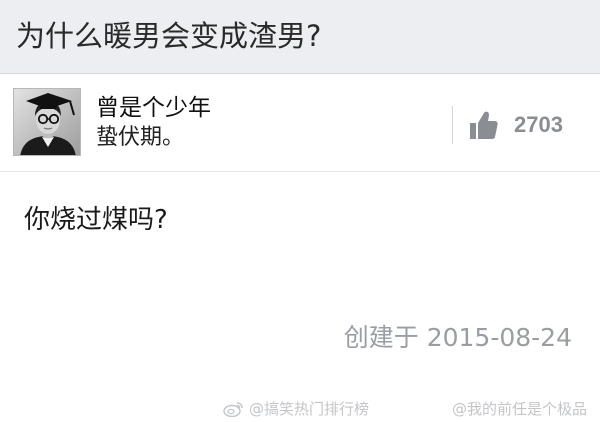  What do you see at coordinates (309, 409) in the screenshot?
I see `watermark-left-text: @搞笑热门排行榜` at bounding box center [309, 409].